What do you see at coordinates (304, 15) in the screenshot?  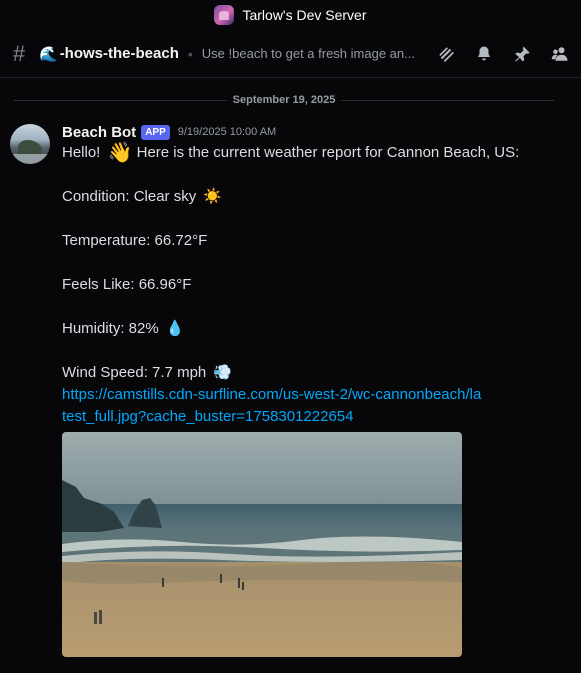 I see `server-name: Tarlow's Dev Server` at bounding box center [304, 15].